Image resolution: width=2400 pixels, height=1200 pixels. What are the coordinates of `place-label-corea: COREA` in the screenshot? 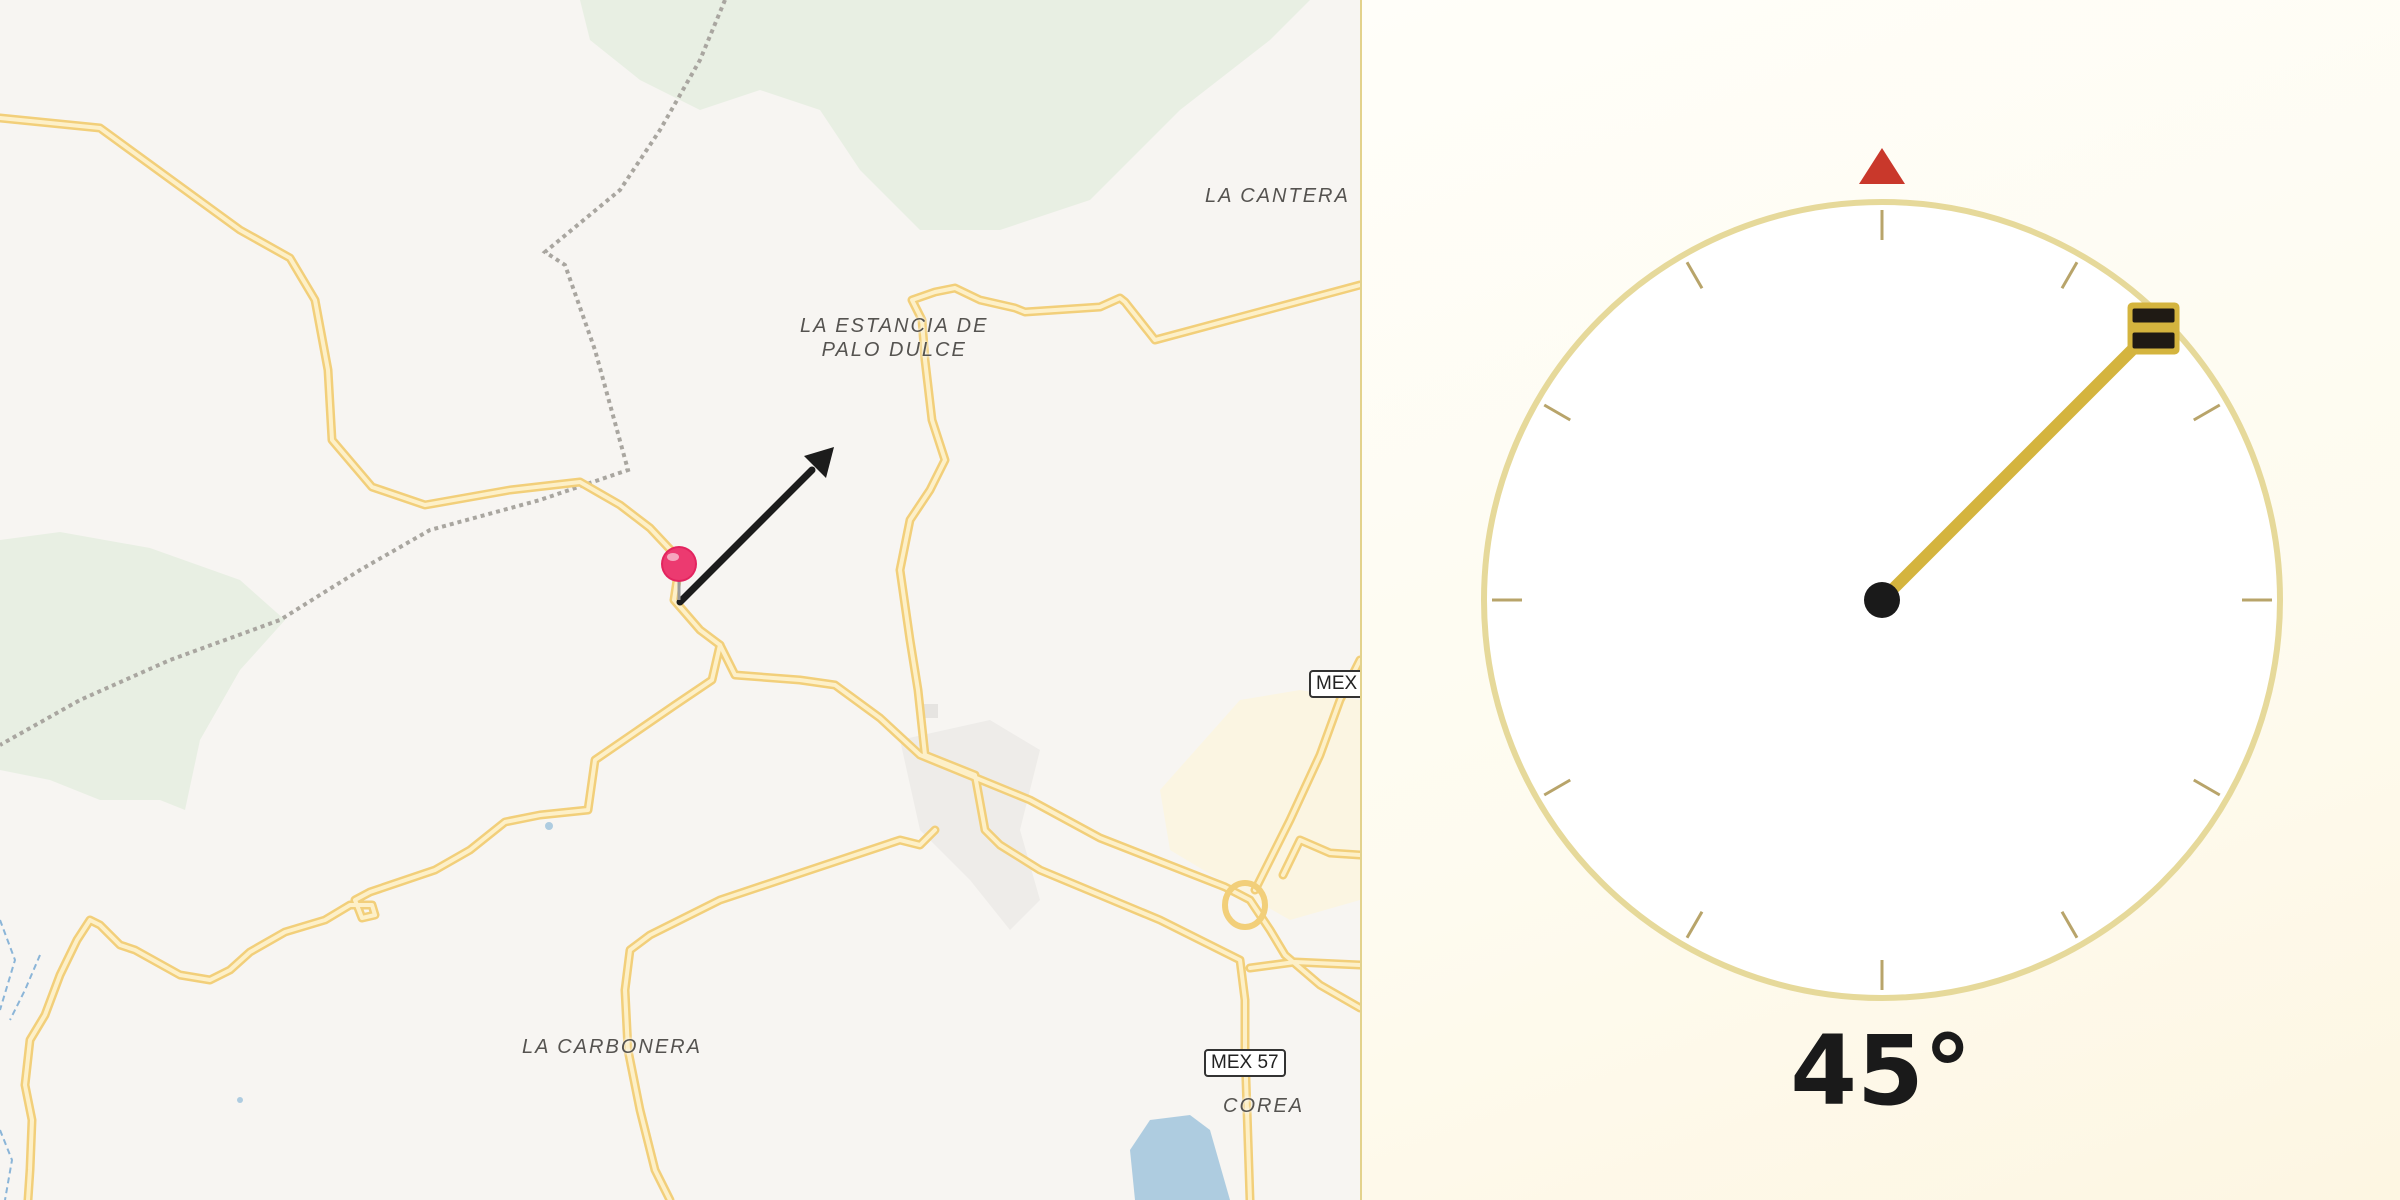 It's located at (1264, 1106).